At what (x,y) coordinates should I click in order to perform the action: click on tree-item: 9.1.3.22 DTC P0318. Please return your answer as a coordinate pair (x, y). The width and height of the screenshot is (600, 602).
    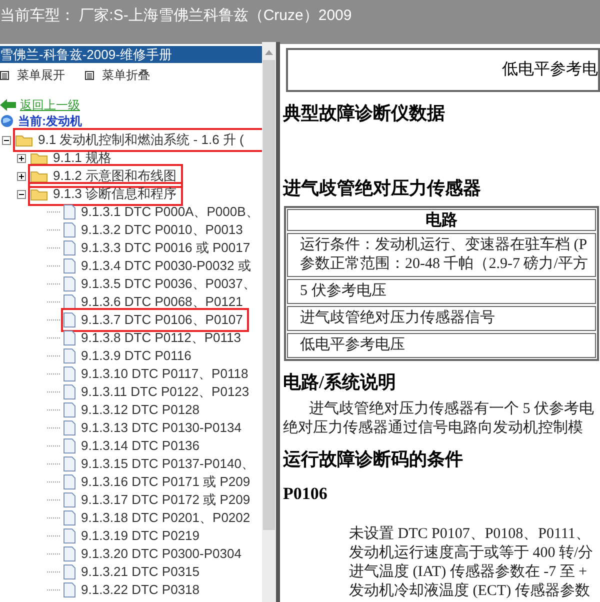
    Looking at the image, I should click on (133, 590).